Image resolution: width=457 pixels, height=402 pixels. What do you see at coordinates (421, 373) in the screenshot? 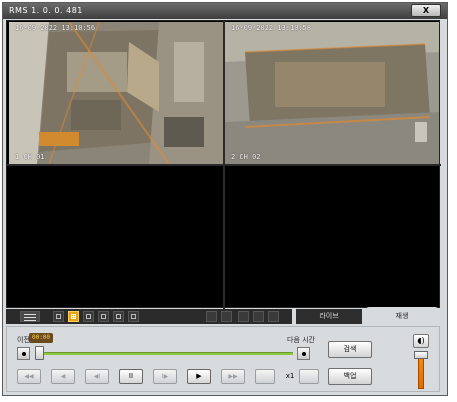
I see `volume-track` at bounding box center [421, 373].